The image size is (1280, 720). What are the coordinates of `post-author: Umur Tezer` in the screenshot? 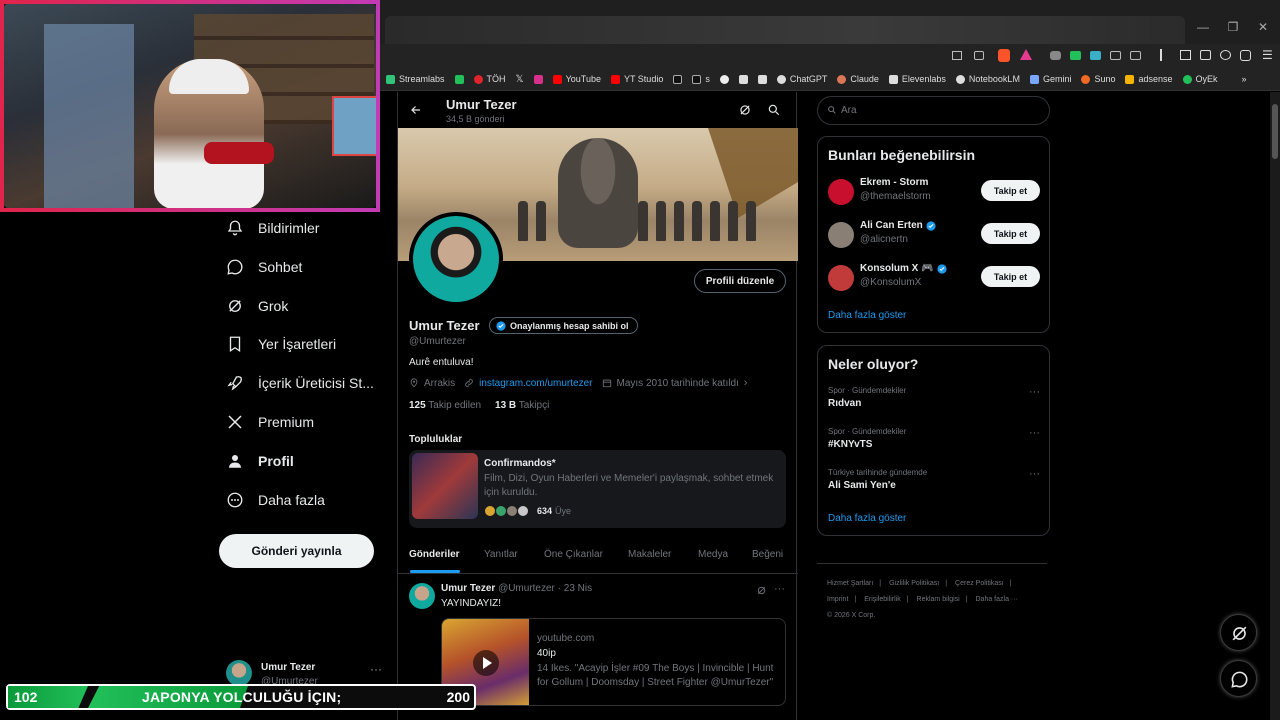 It's located at (468, 588).